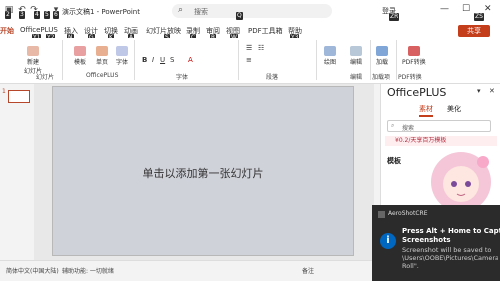  I want to click on toast-app-name: AeroShotCRE, so click(408, 213).